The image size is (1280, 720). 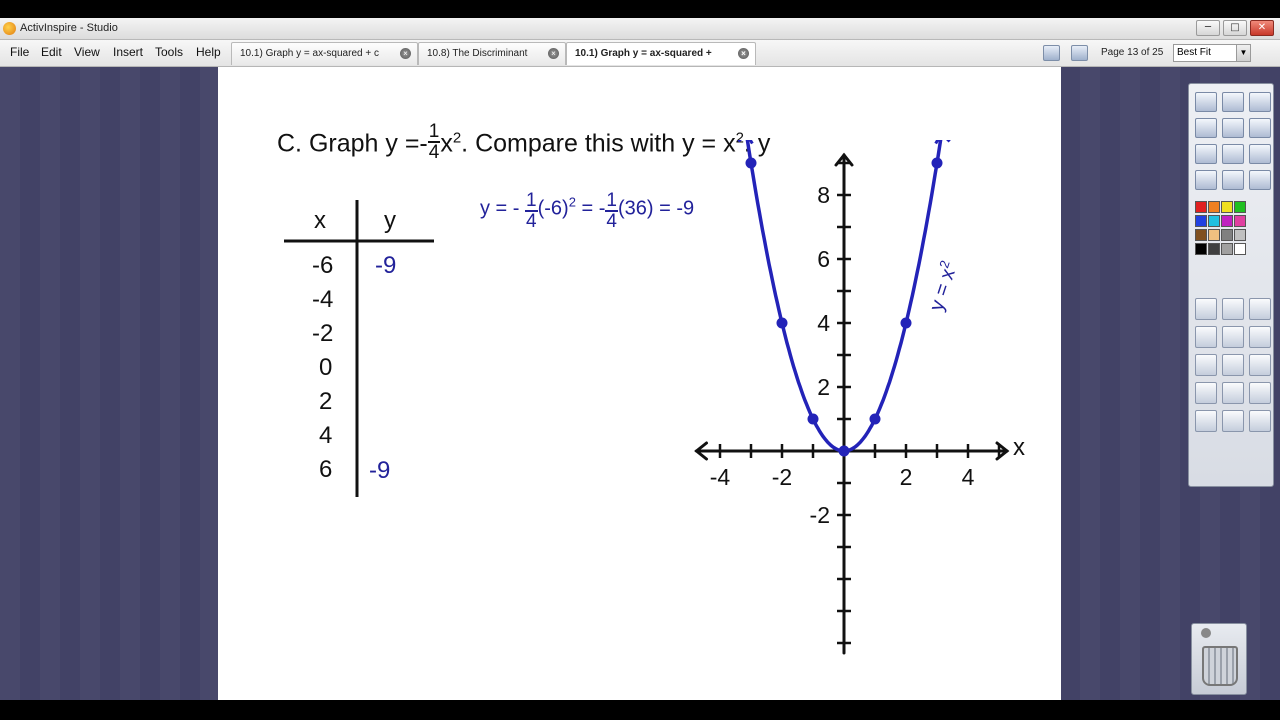 I want to click on trash-can, so click(x=1219, y=659).